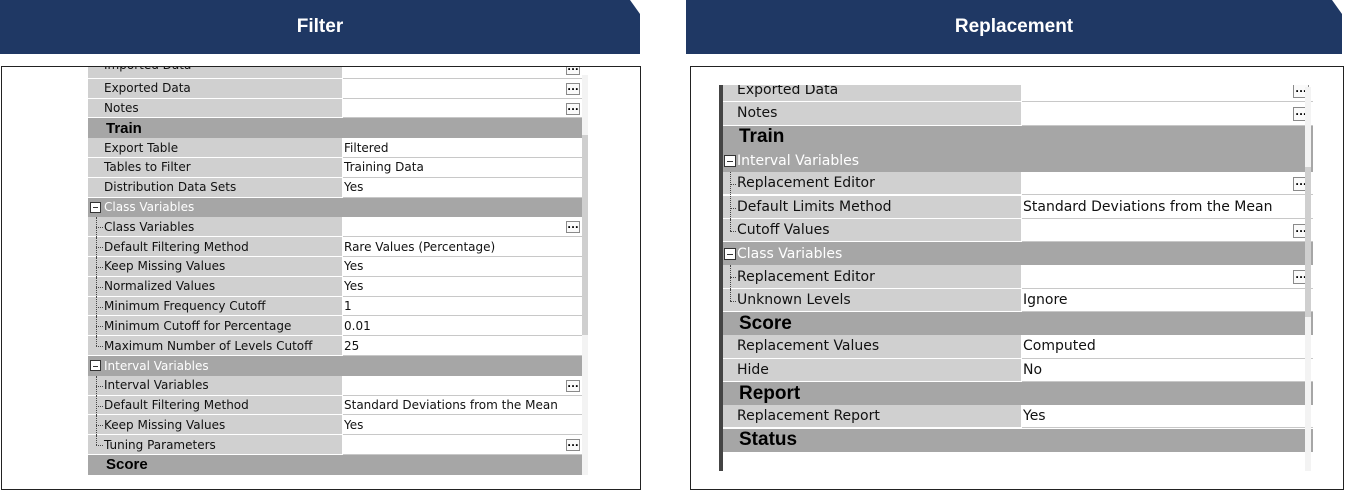 The image size is (1352, 498). I want to click on property-value: Ignore, so click(1045, 299).